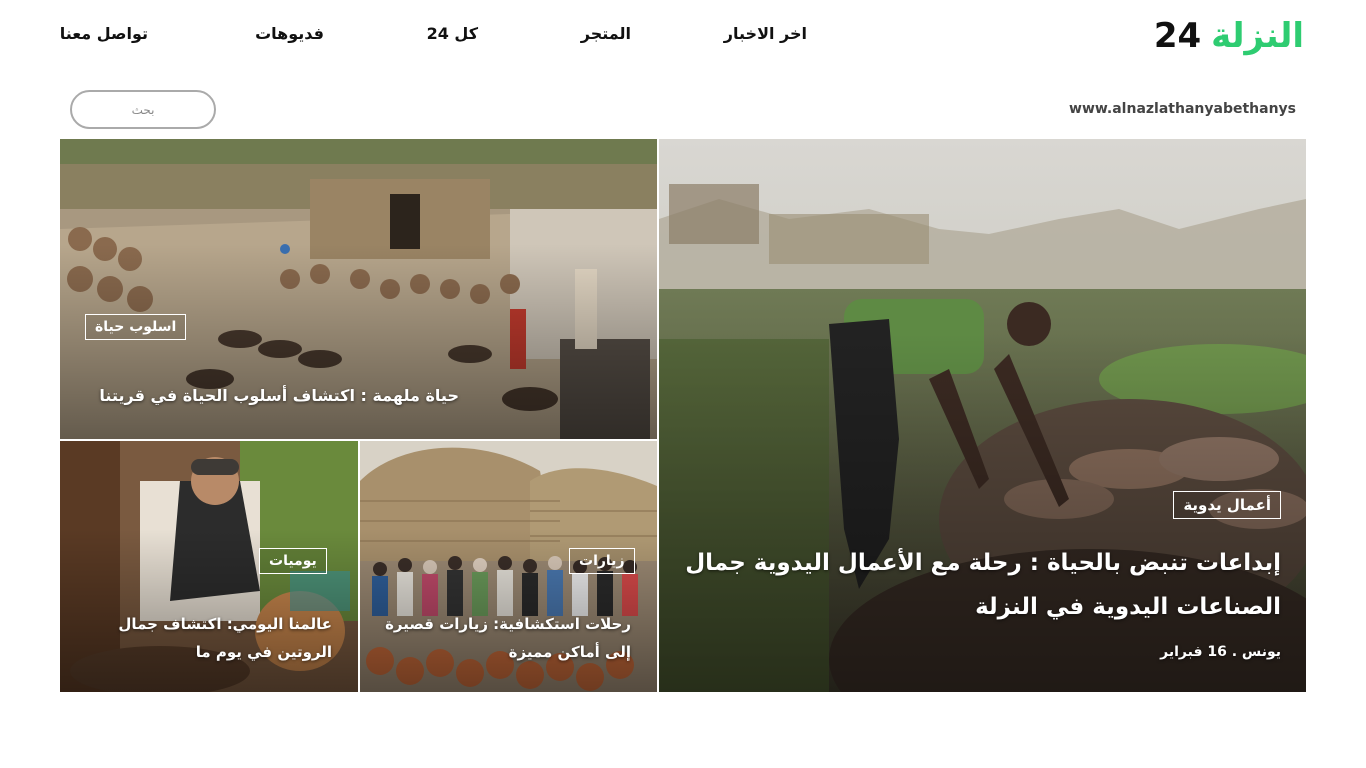 This screenshot has height=768, width=1366. What do you see at coordinates (143, 109) in the screenshot?
I see `search-input` at bounding box center [143, 109].